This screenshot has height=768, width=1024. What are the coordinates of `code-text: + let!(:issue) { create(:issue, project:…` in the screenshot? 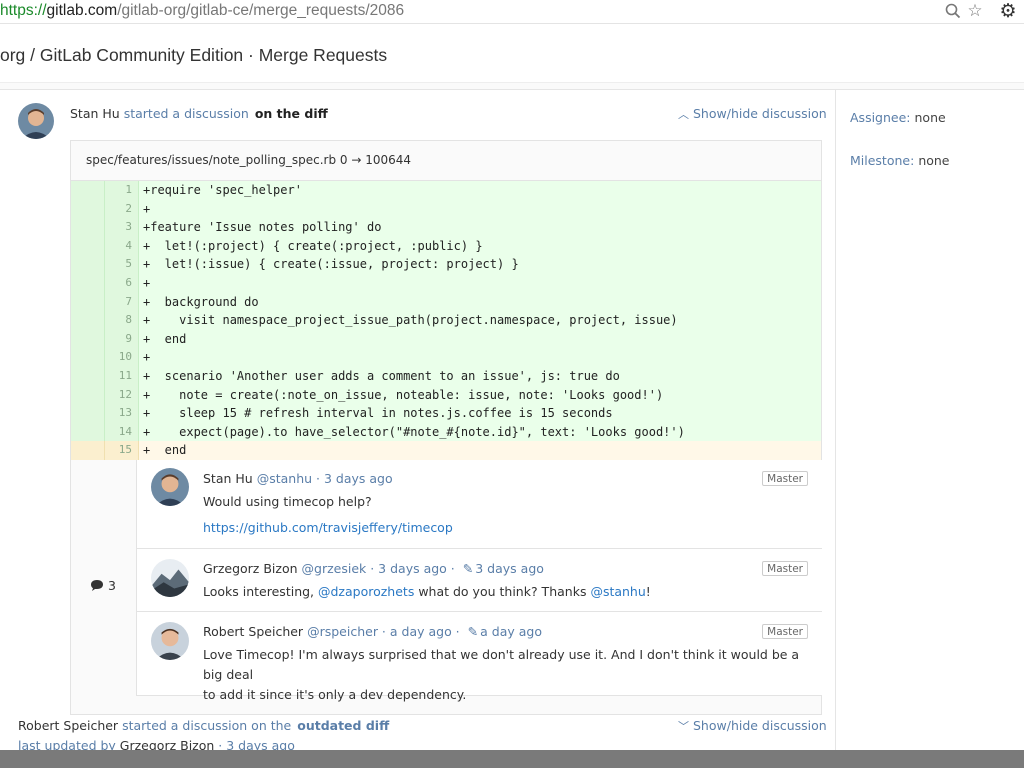 It's located at (331, 264).